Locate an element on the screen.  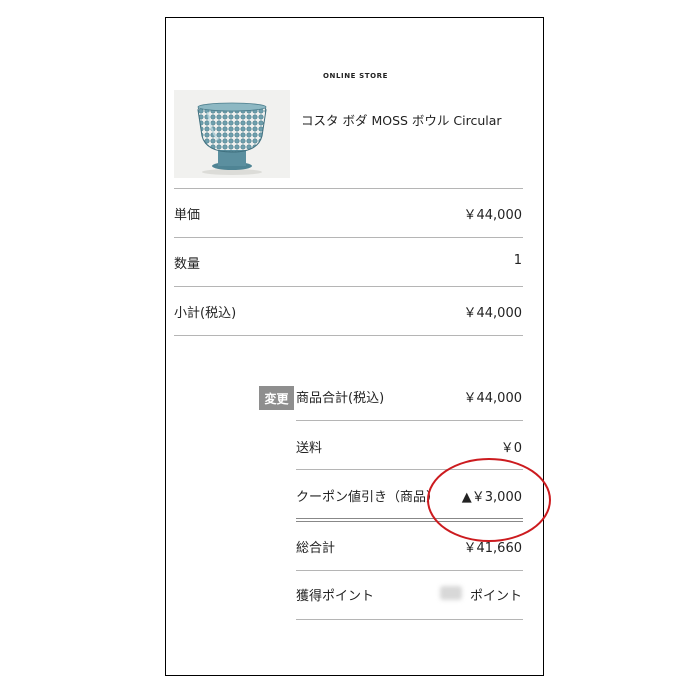
product-name: コスタ ボダ MOSS ボウル Circular is located at coordinates (401, 119).